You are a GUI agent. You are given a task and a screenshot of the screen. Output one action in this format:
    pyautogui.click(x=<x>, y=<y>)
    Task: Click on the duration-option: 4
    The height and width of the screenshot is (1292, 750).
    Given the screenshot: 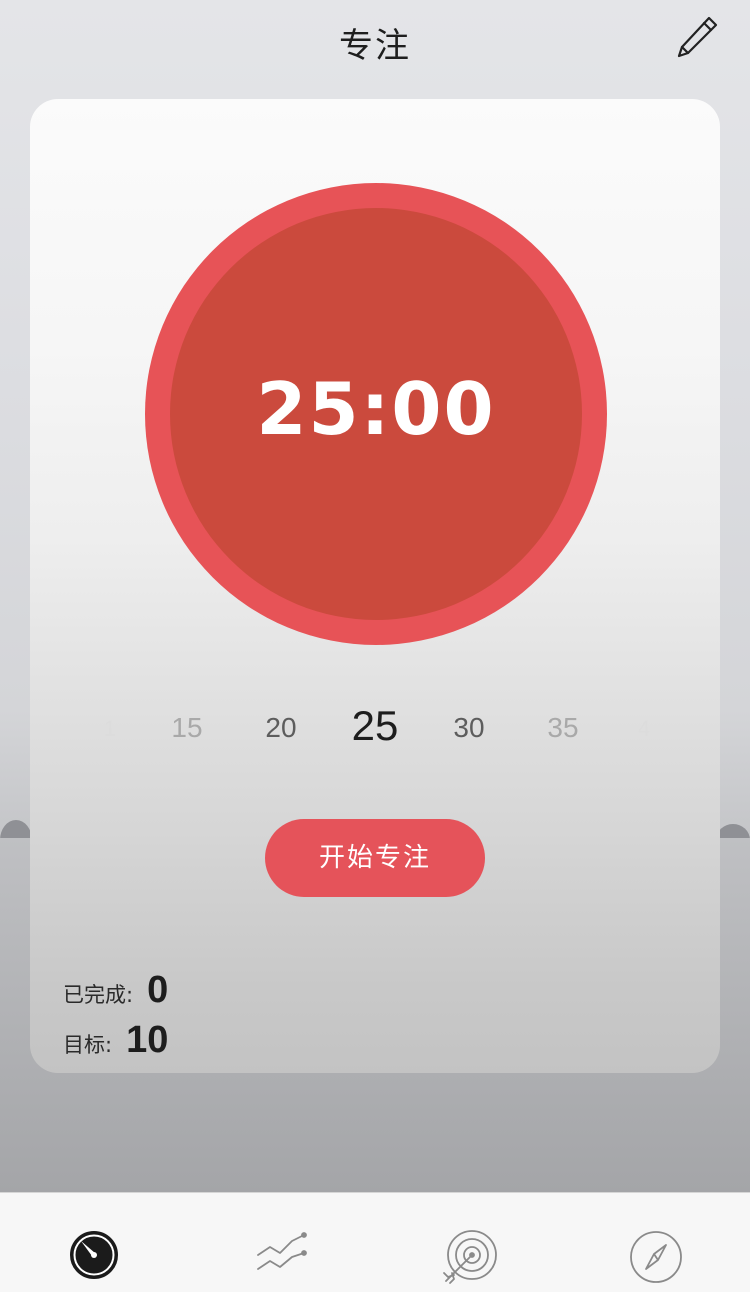 What is the action you would take?
    pyautogui.click(x=644, y=729)
    